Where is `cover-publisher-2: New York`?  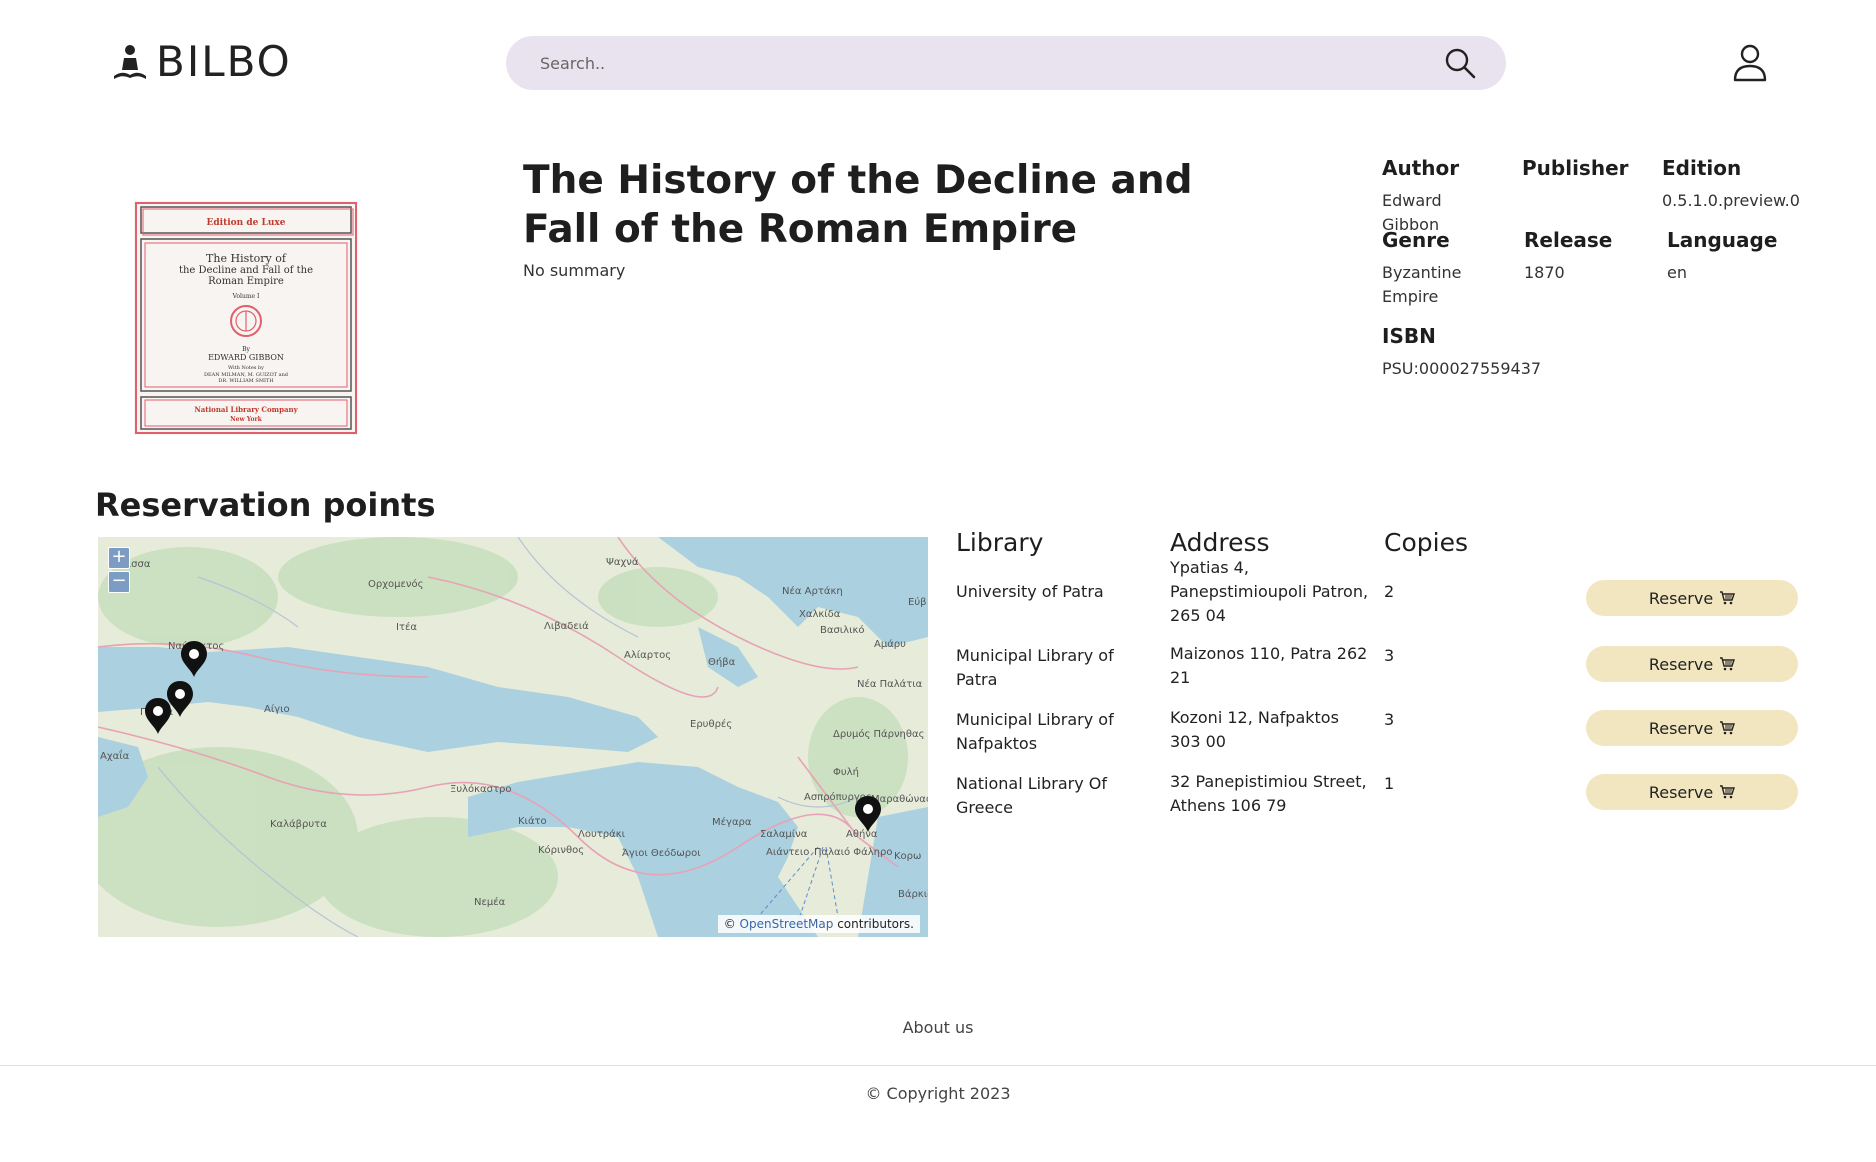 cover-publisher-2: New York is located at coordinates (246, 419).